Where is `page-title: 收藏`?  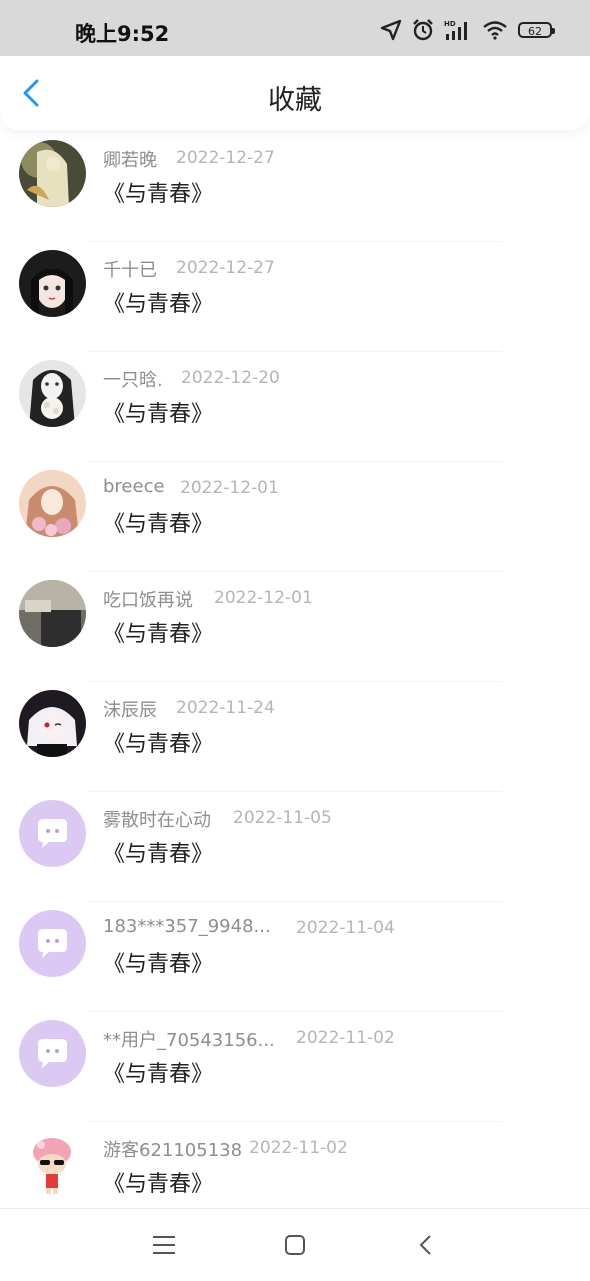 page-title: 收藏 is located at coordinates (295, 100).